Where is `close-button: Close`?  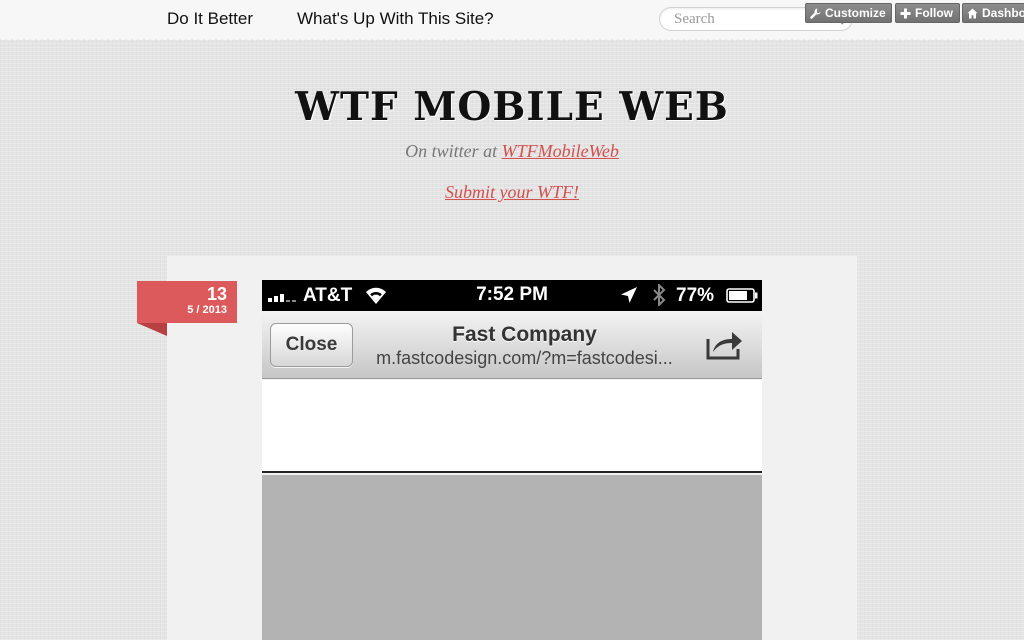 close-button: Close is located at coordinates (311, 345).